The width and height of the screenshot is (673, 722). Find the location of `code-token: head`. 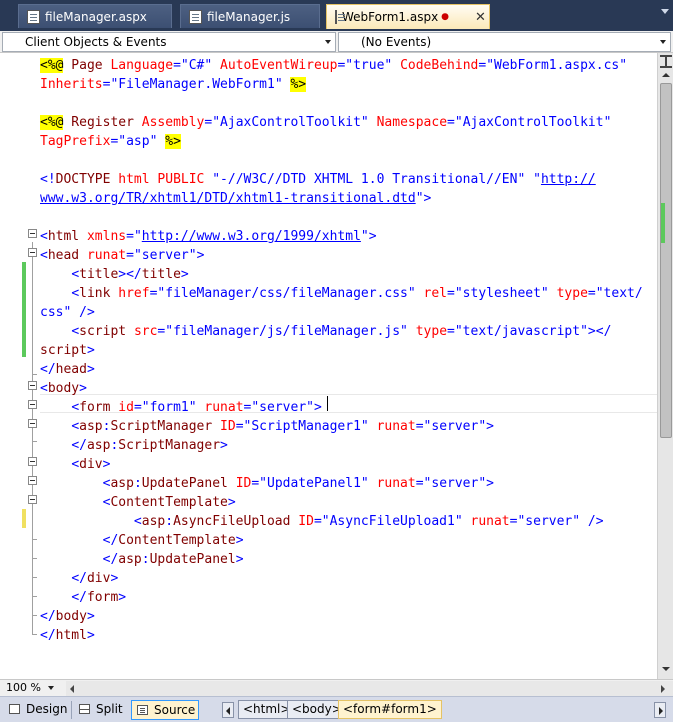

code-token: head is located at coordinates (71, 369).